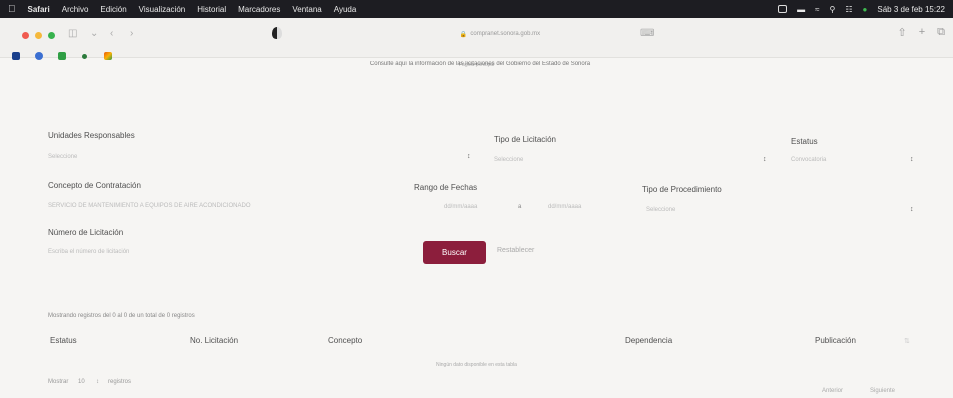 Image resolution: width=953 pixels, height=398 pixels. Describe the element at coordinates (39, 56) in the screenshot. I see `favorite-2-icon` at that location.